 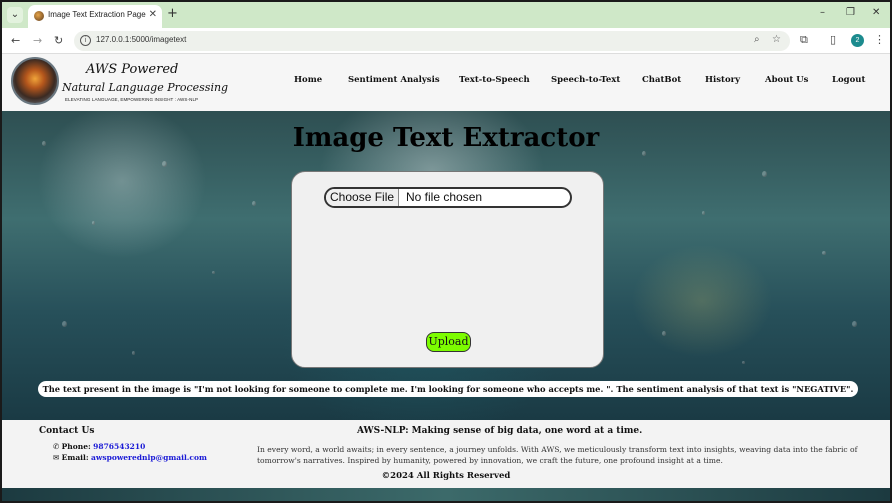 What do you see at coordinates (15, 40) in the screenshot?
I see `back-icon: ←` at bounding box center [15, 40].